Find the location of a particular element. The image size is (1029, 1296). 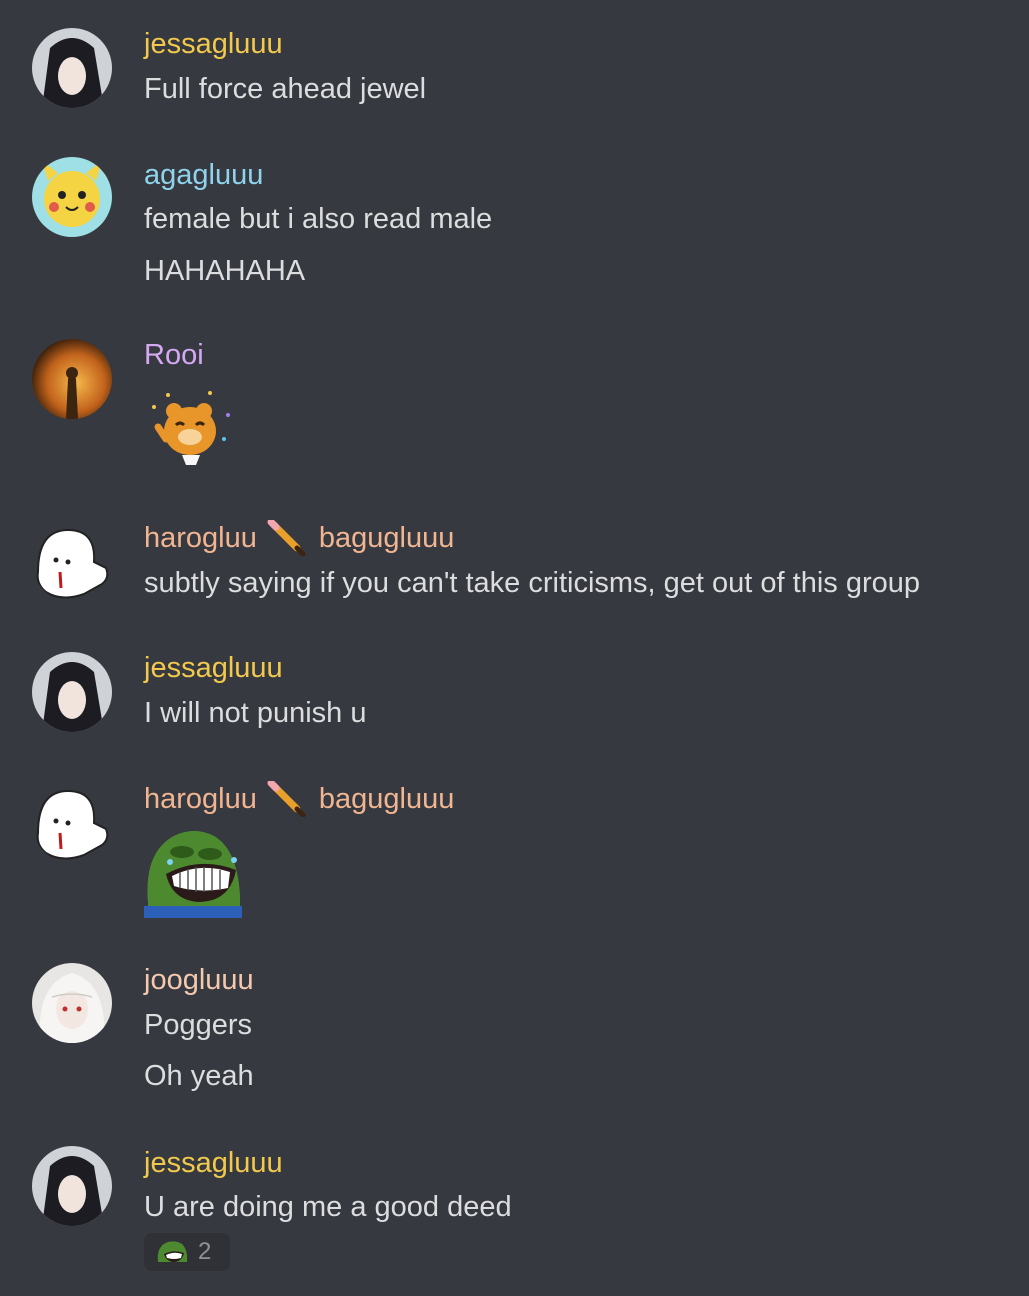

reaction-pill: 2 is located at coordinates (187, 1252).